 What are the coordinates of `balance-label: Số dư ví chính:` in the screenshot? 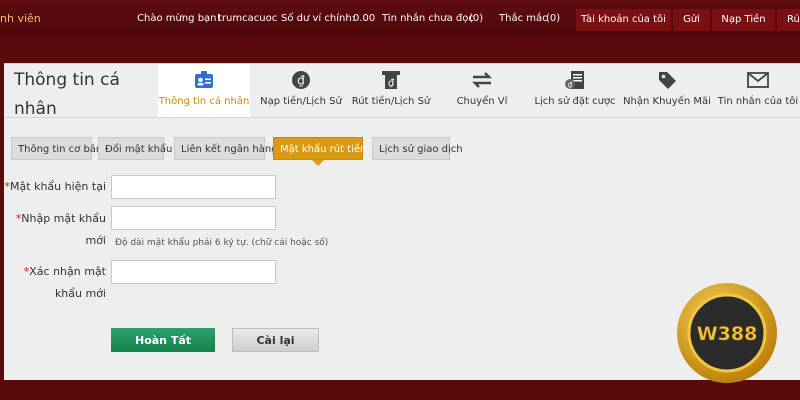 It's located at (318, 18).